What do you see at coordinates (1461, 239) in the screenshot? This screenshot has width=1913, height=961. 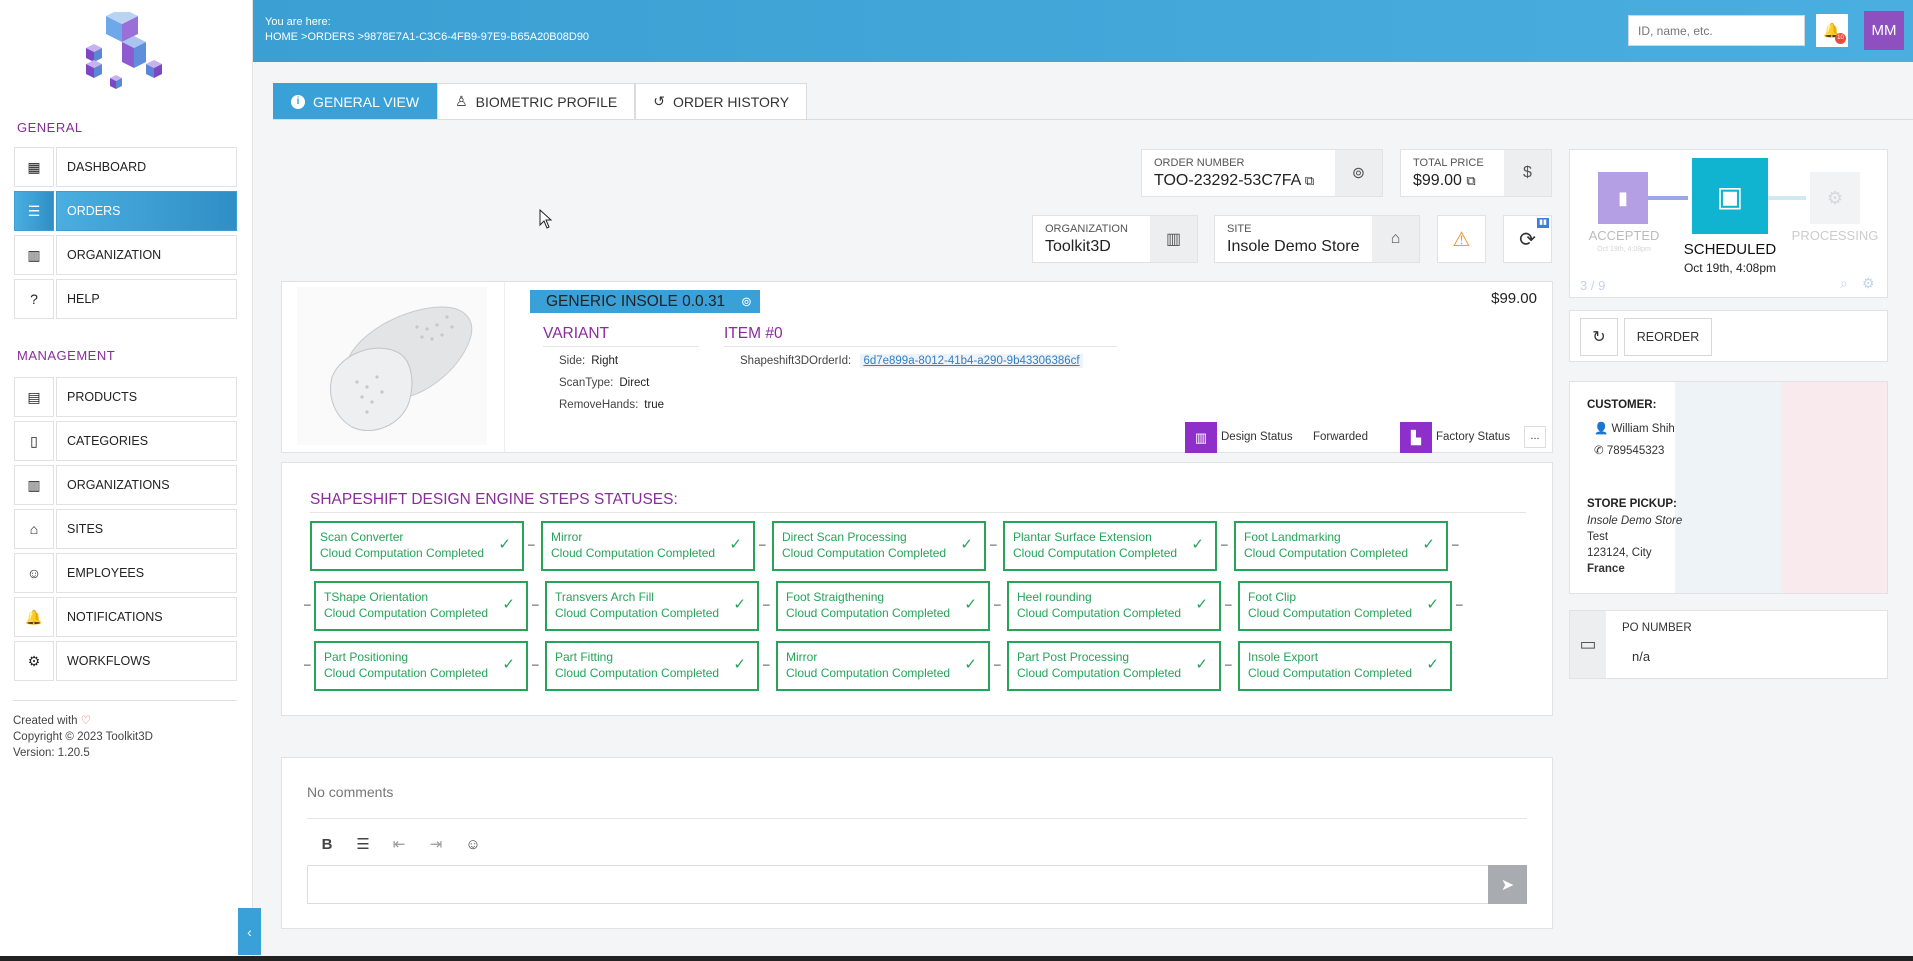 I see `warning-button: ⚠` at bounding box center [1461, 239].